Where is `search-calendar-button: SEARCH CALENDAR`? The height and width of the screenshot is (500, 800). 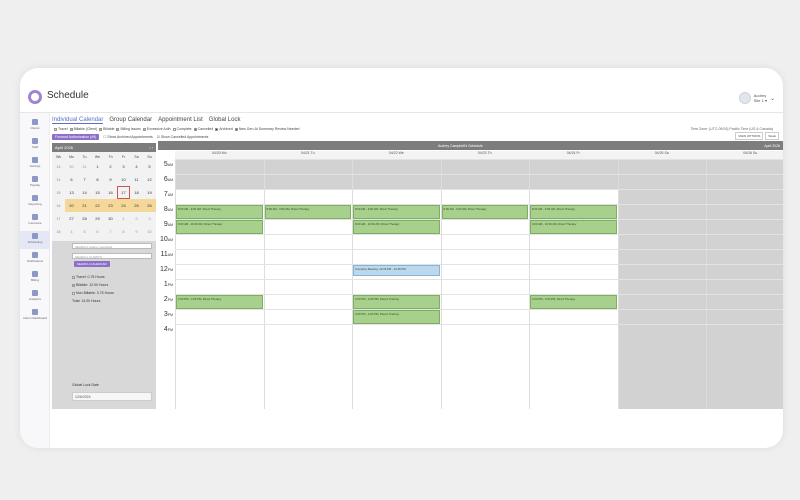
search-calendar-button: SEARCH CALENDAR is located at coordinates (92, 264).